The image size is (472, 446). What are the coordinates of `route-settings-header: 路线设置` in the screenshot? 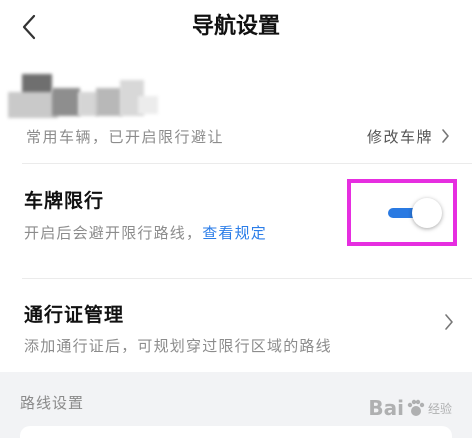 It's located at (52, 403).